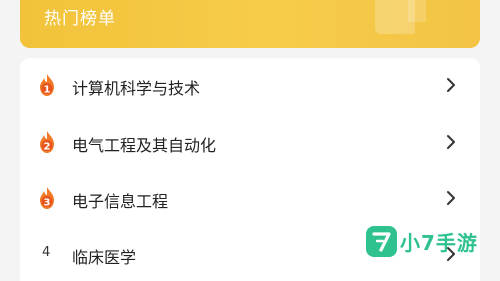 Image resolution: width=500 pixels, height=281 pixels. What do you see at coordinates (104, 257) in the screenshot?
I see `ranking-item-label: 临床医学` at bounding box center [104, 257].